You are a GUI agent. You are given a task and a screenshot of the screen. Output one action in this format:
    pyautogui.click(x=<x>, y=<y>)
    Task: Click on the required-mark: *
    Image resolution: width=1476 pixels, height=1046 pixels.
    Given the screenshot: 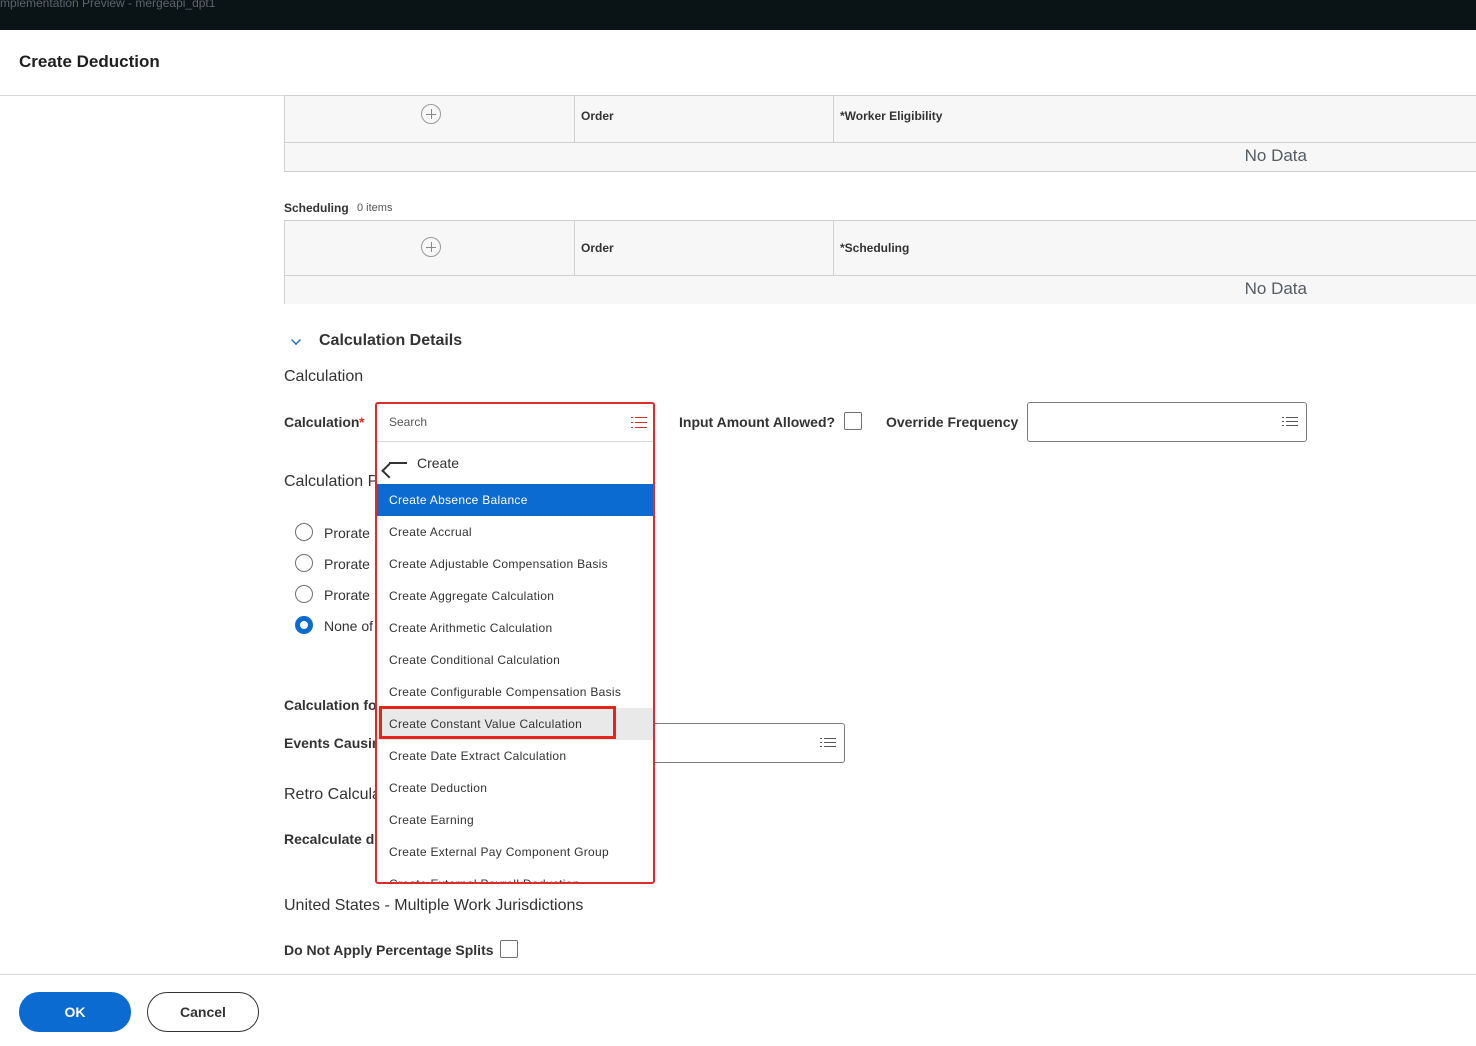 What is the action you would take?
    pyautogui.click(x=362, y=422)
    